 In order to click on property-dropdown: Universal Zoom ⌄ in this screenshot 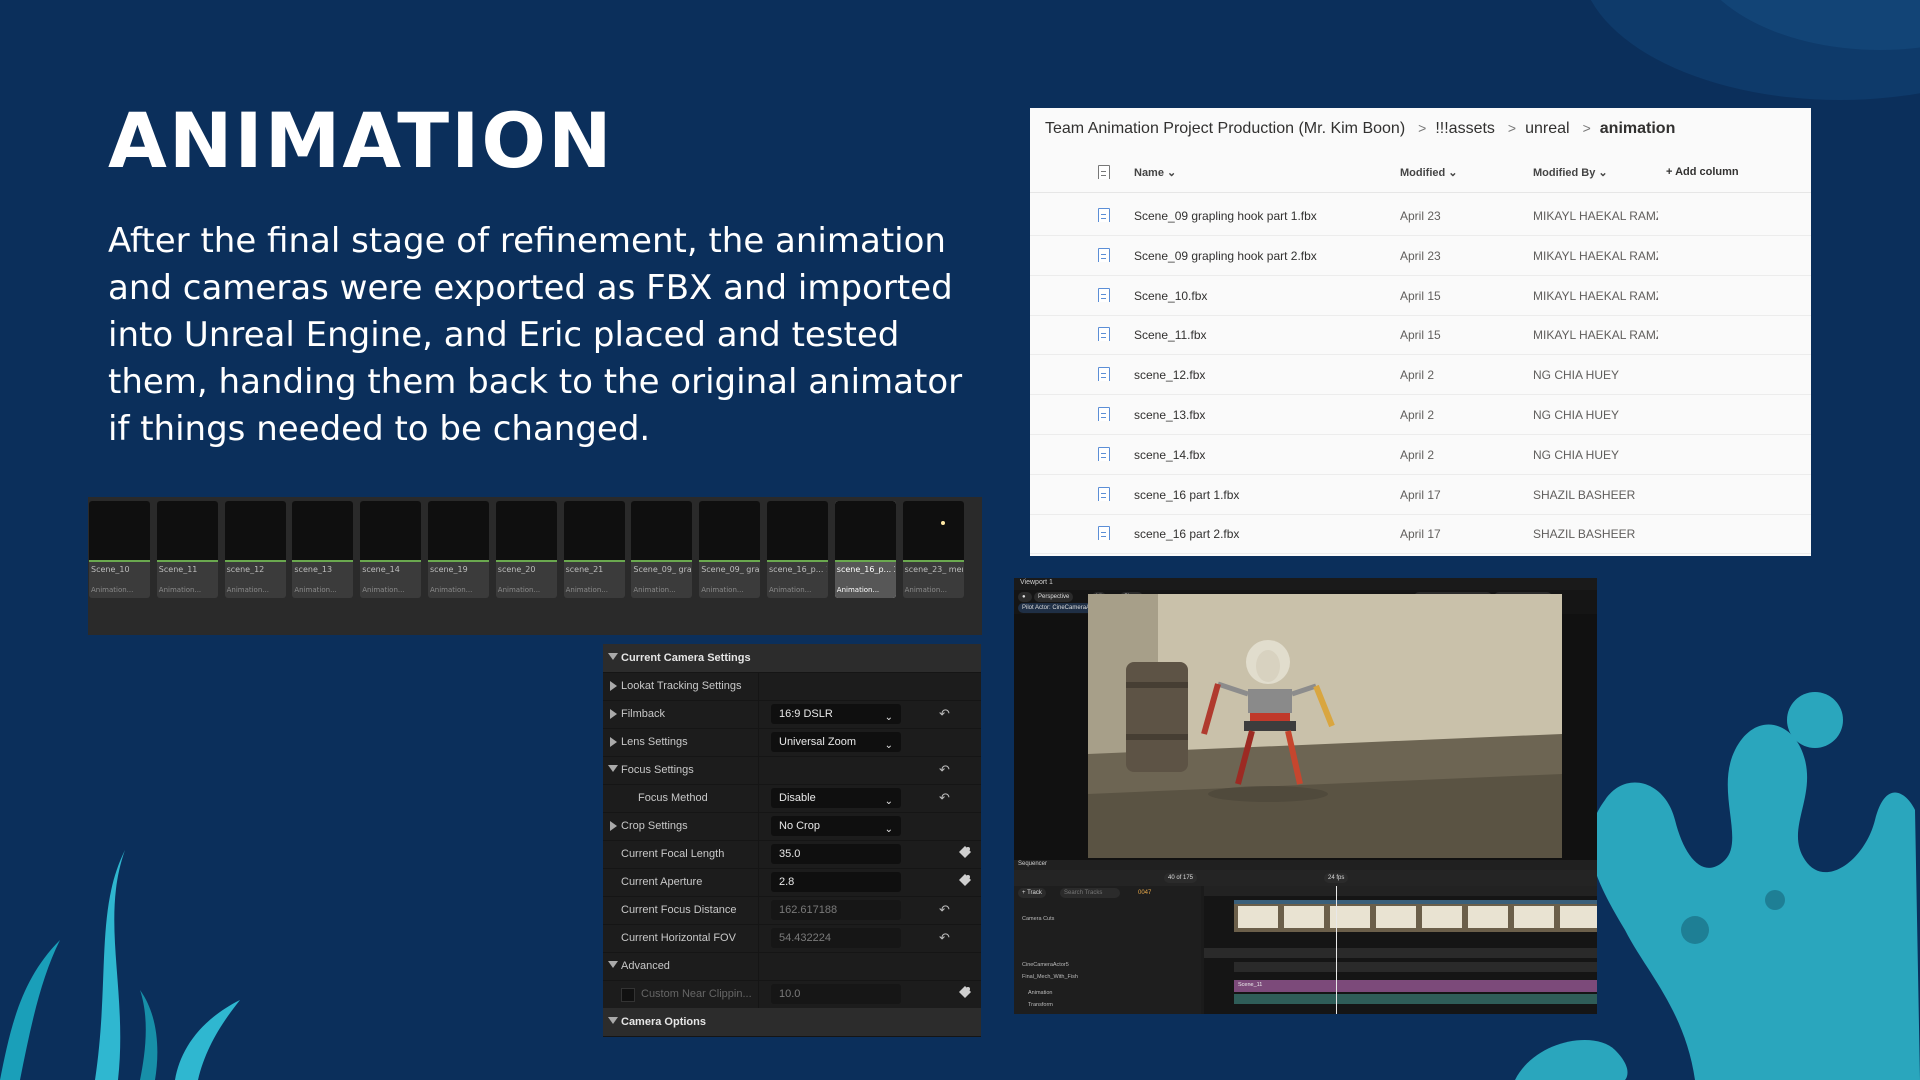, I will do `click(836, 742)`.